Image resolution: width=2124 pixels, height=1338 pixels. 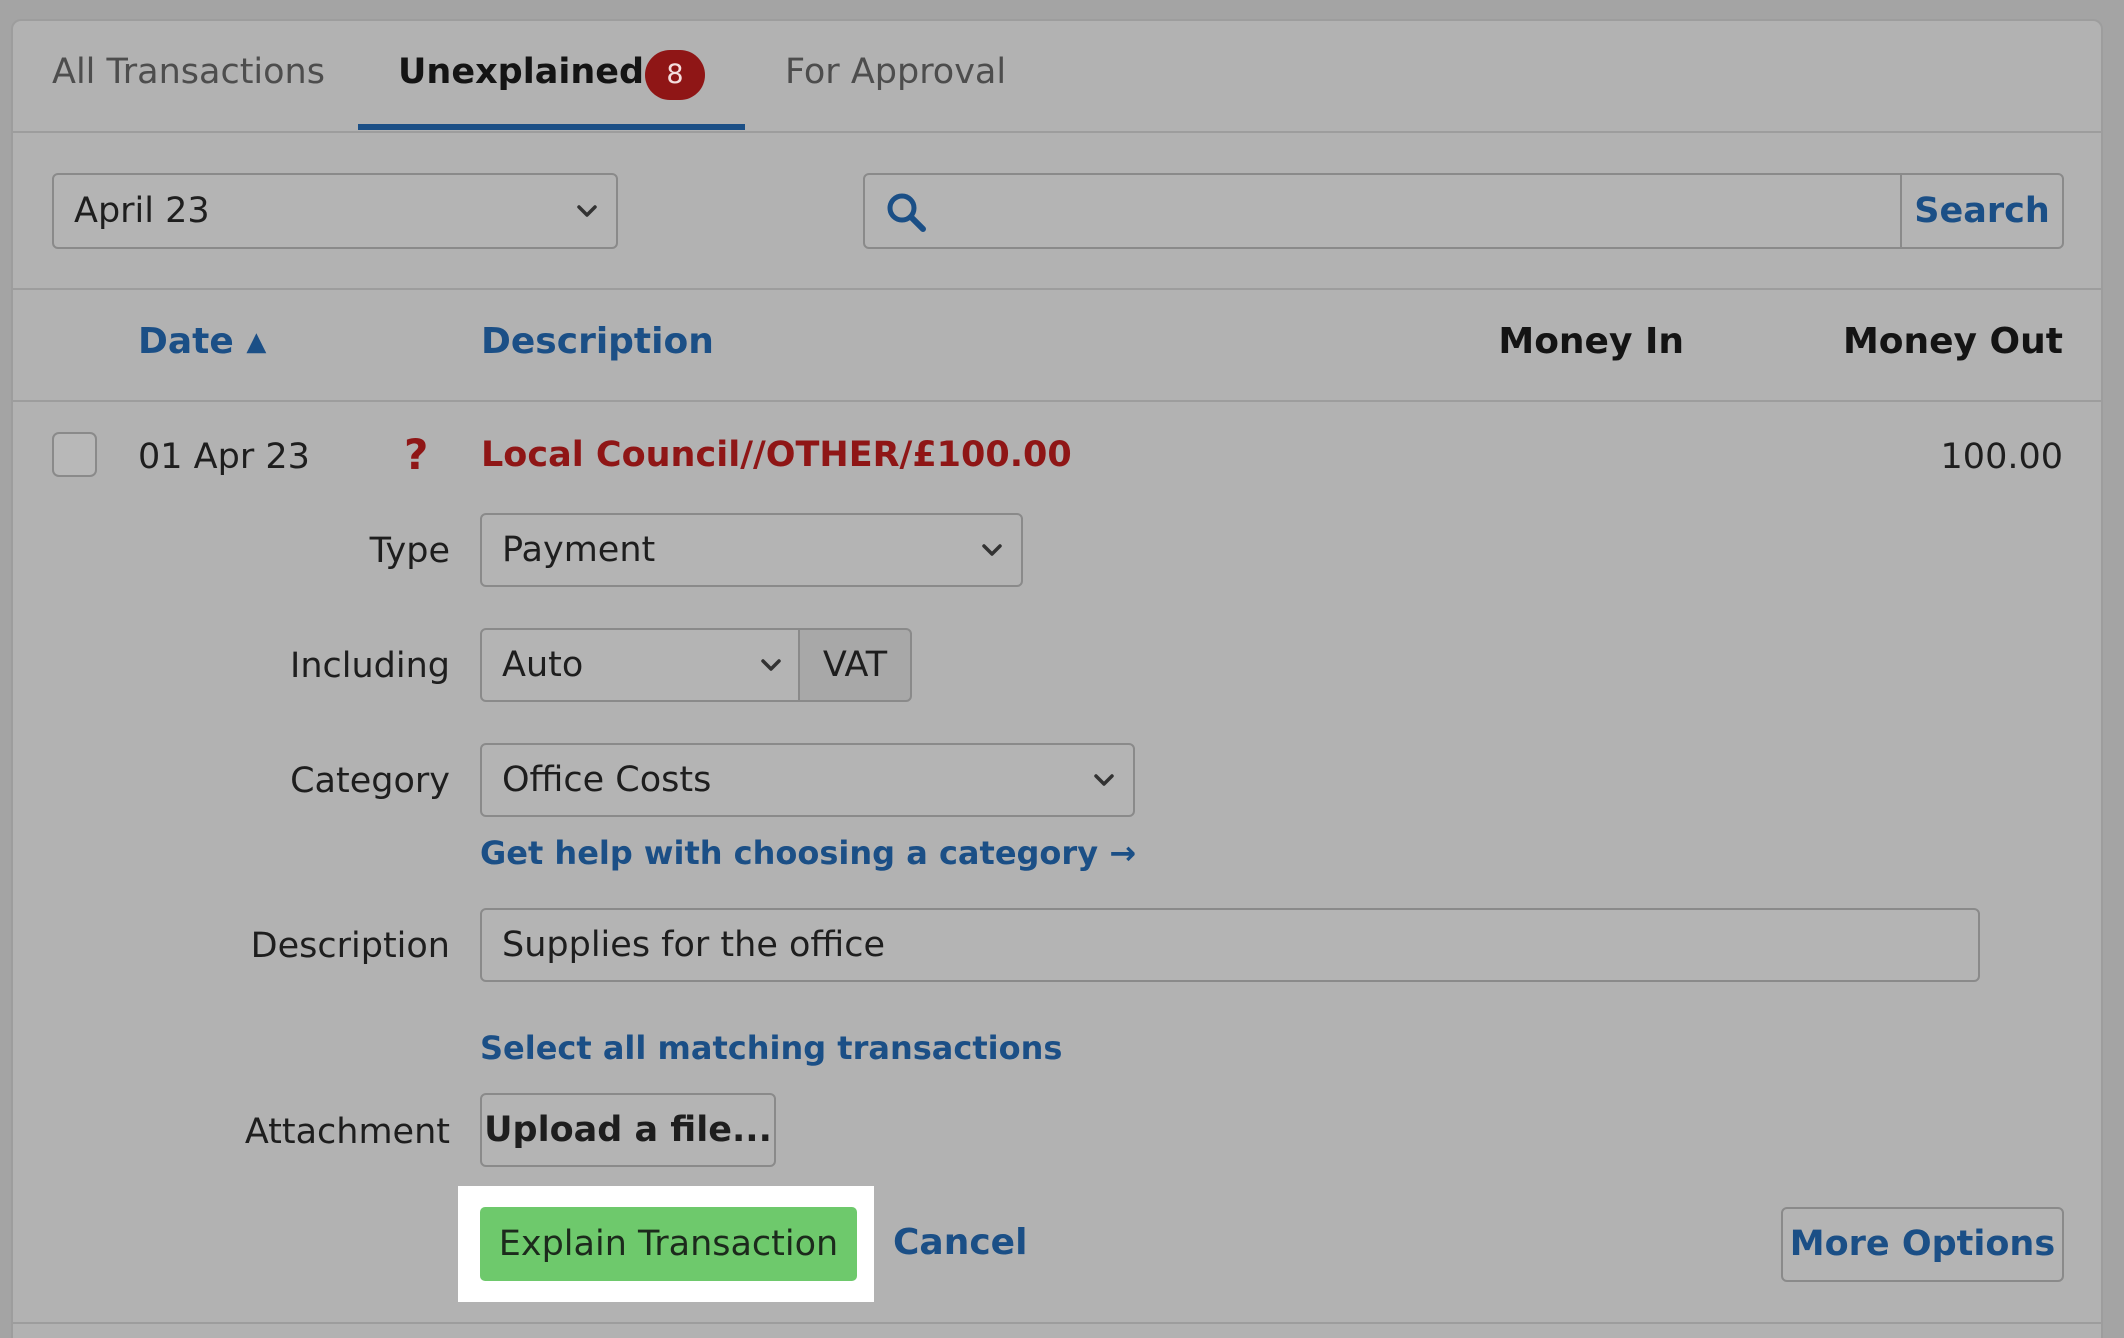 What do you see at coordinates (751, 550) in the screenshot?
I see `type-select: Payment` at bounding box center [751, 550].